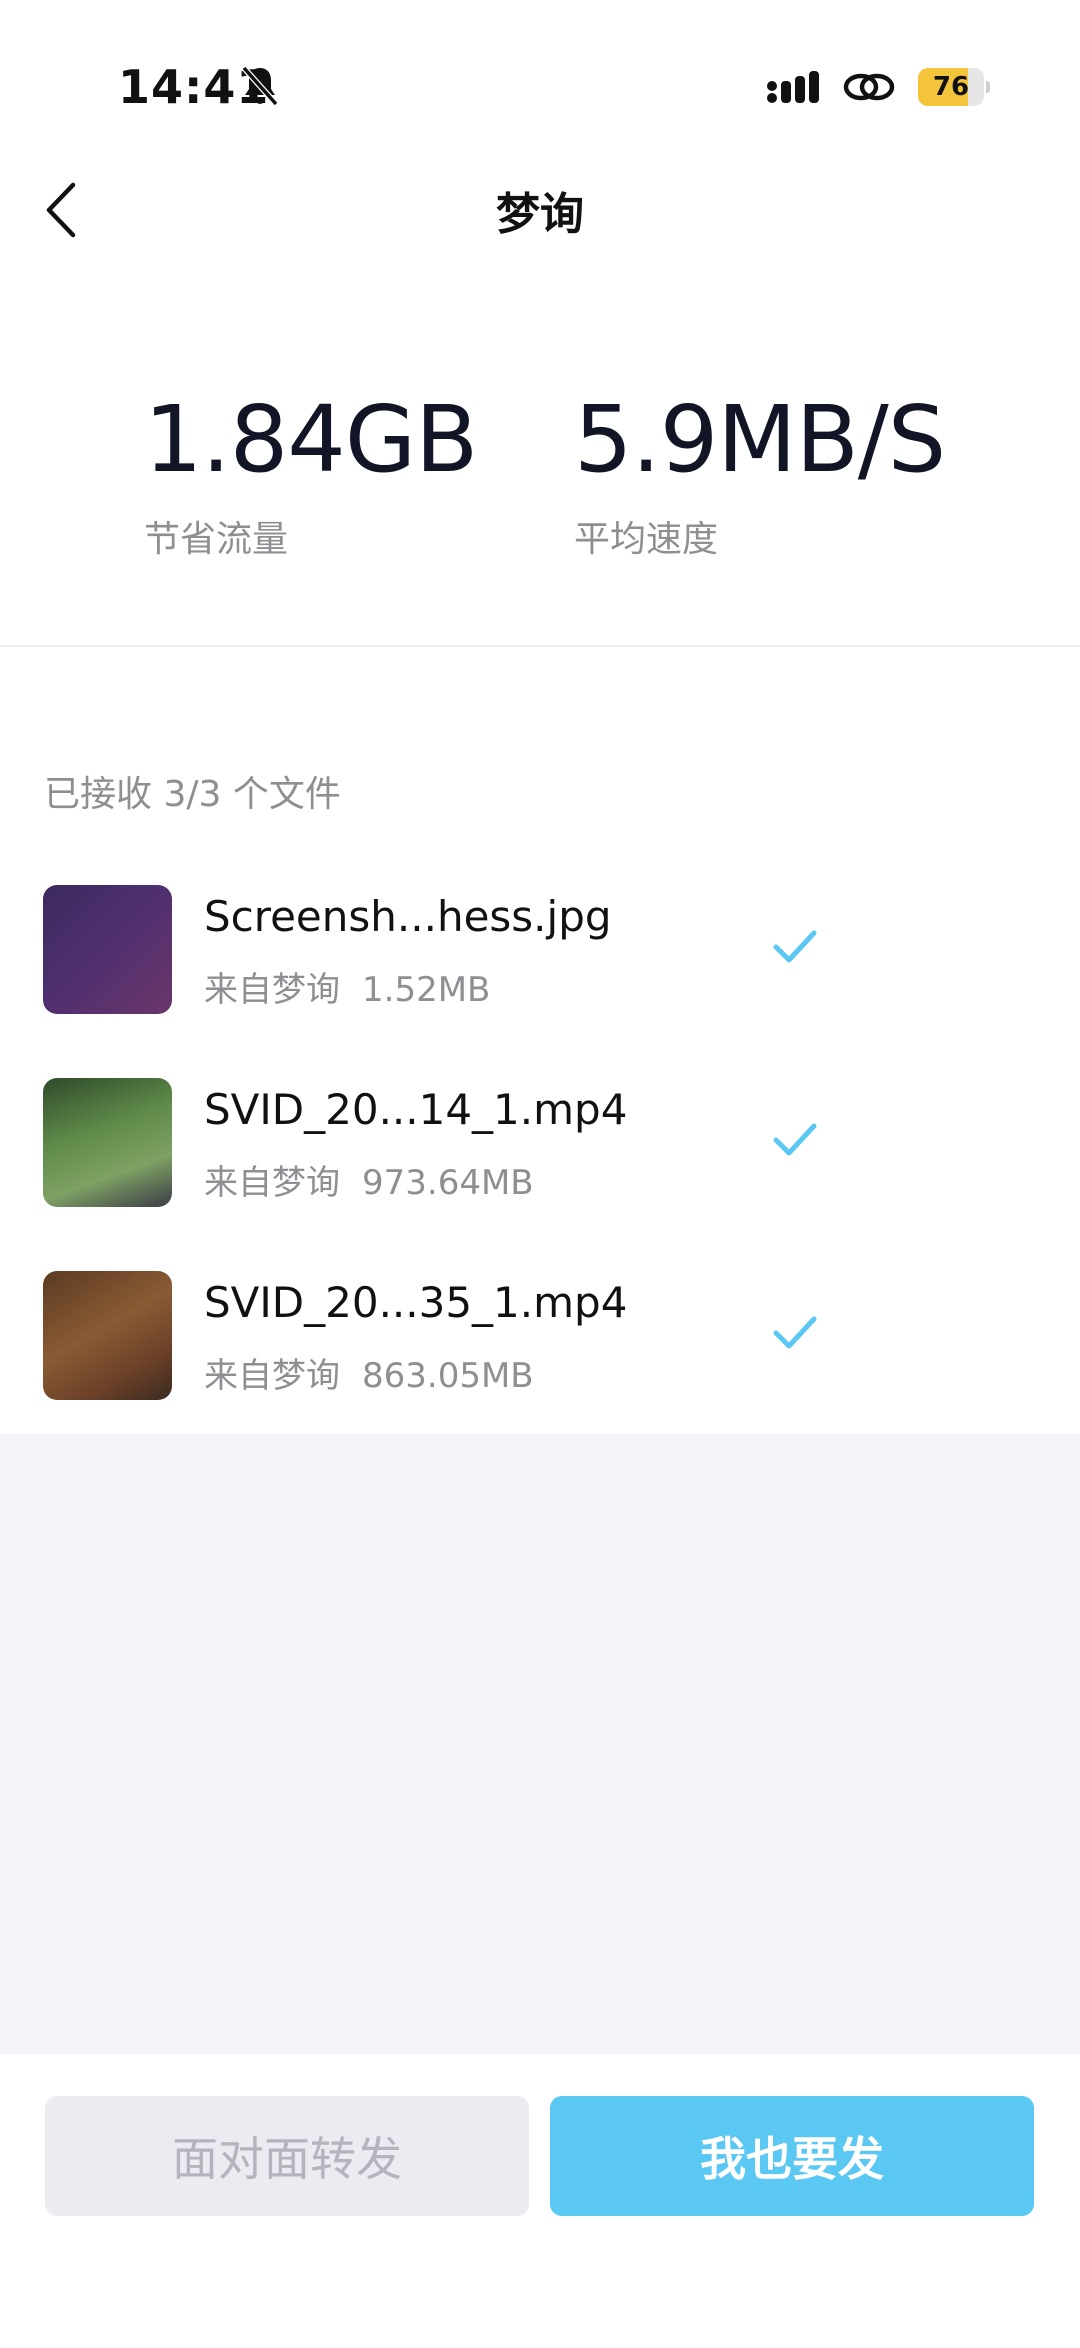 The width and height of the screenshot is (1080, 2348). Describe the element at coordinates (192, 794) in the screenshot. I see `received-files-header: 已接收 3/3 个文件` at that location.